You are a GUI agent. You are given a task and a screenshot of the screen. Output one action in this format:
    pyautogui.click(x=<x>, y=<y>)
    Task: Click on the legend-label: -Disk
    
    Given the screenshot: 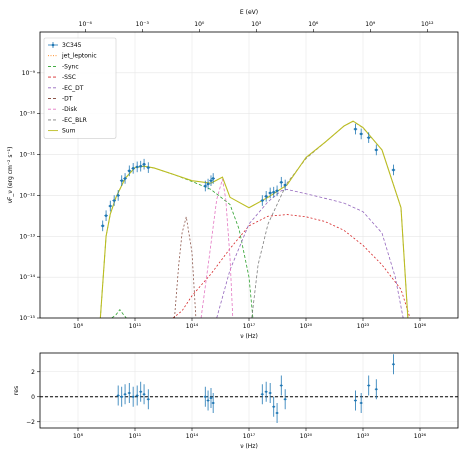 What is the action you would take?
    pyautogui.click(x=70, y=109)
    